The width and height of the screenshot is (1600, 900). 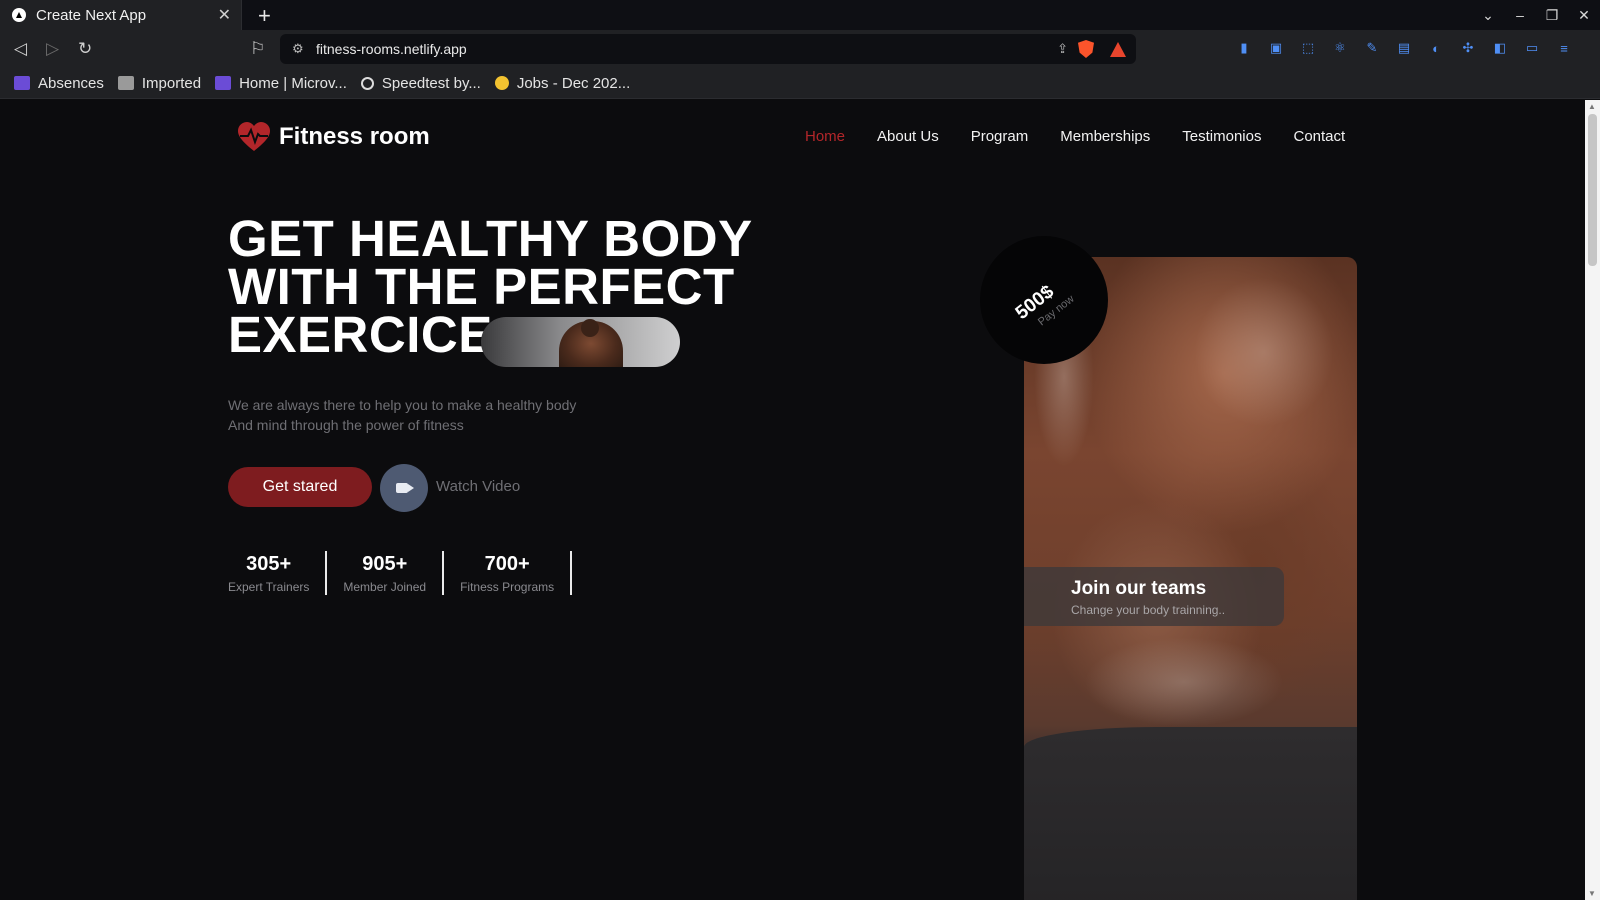 I want to click on wallet-icon: ▭, so click(x=1532, y=48).